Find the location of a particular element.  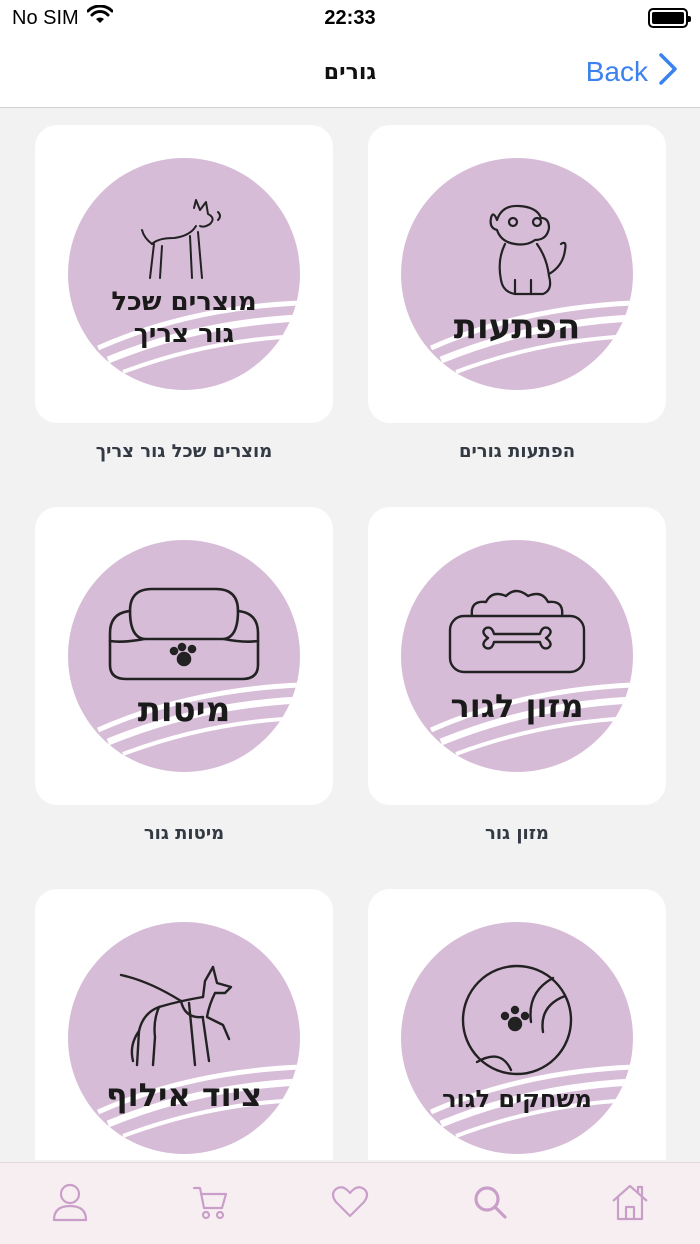

tab-bar is located at coordinates (350, 1203).